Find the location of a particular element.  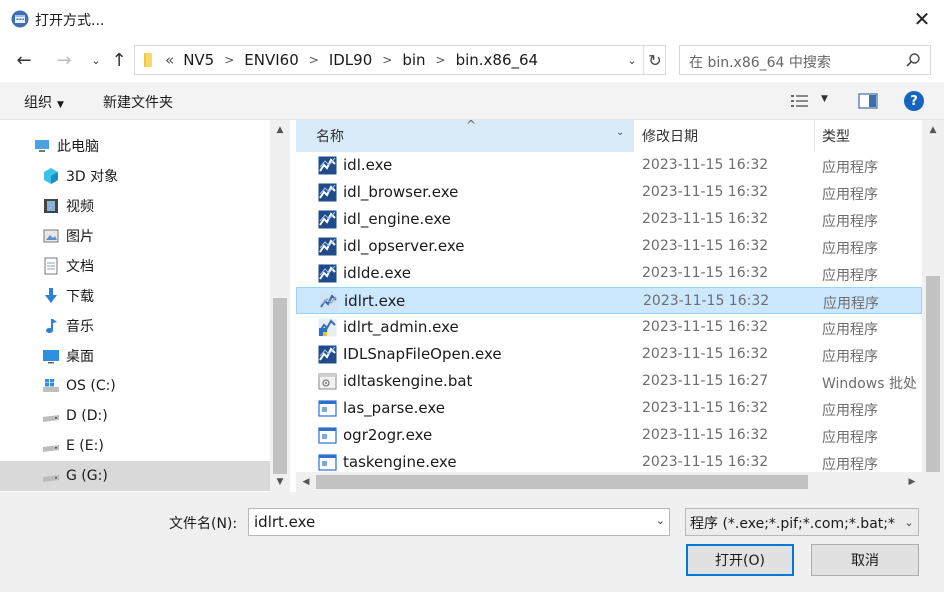

scroll-down-icon: ▼ is located at coordinates (280, 482).